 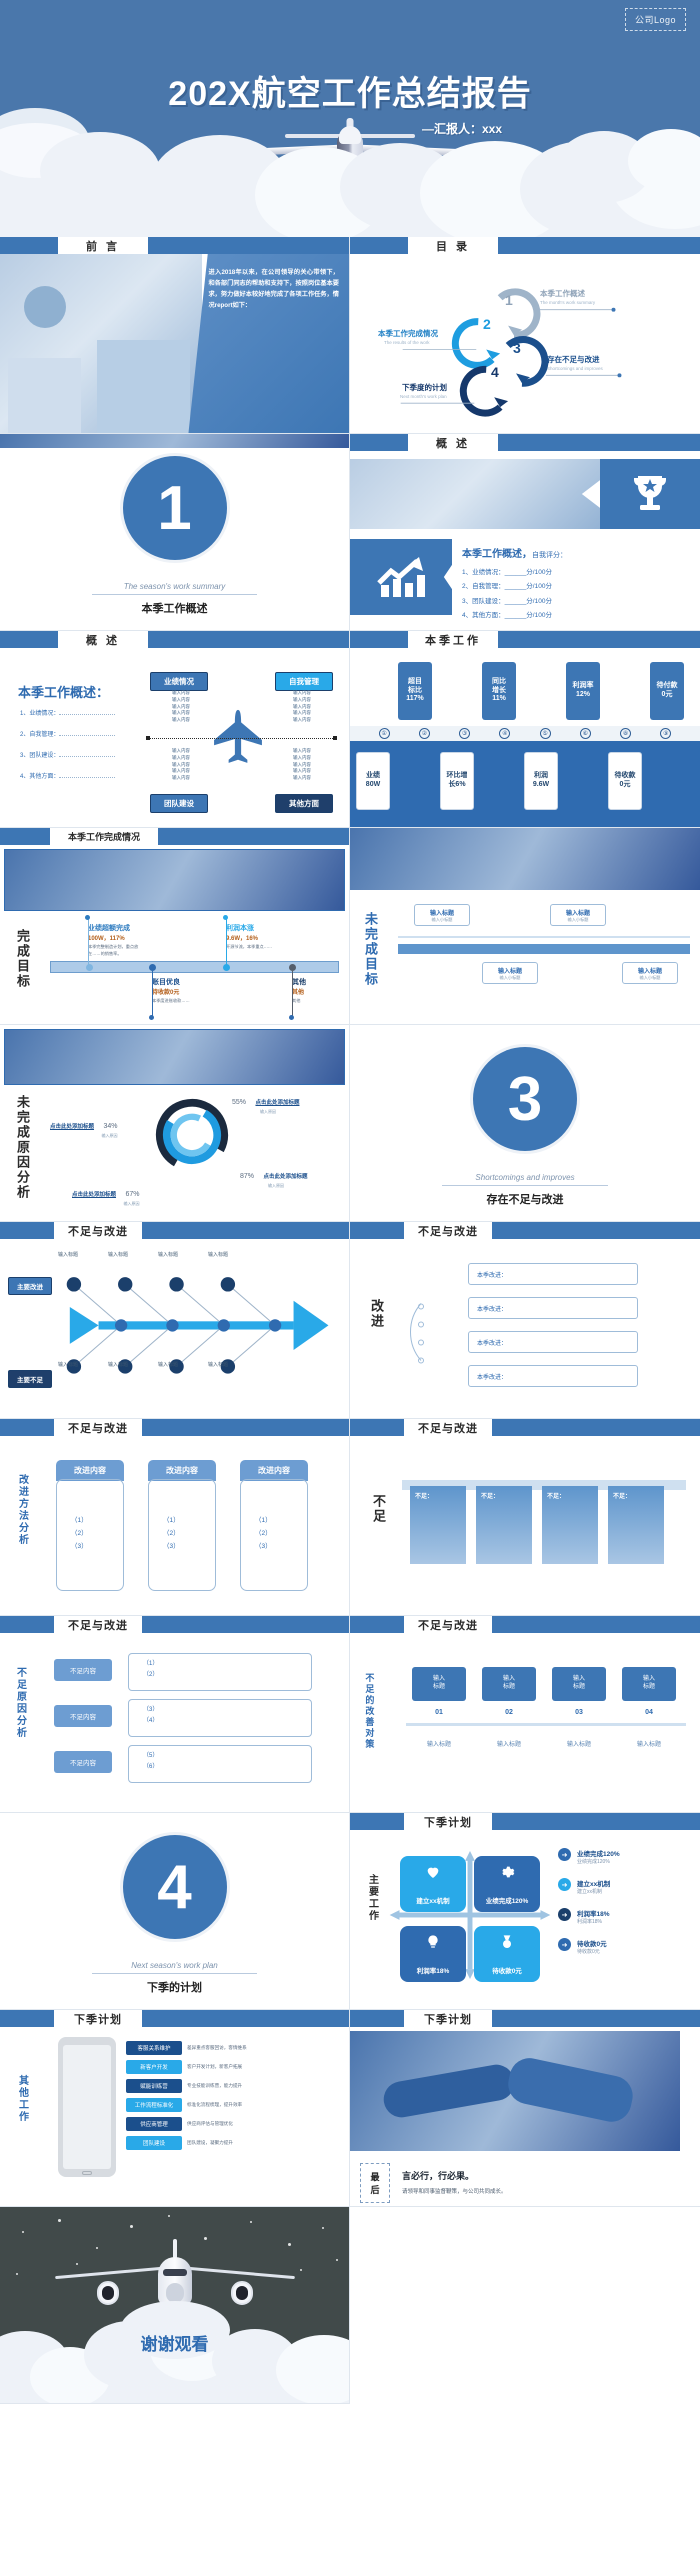 What do you see at coordinates (438, 1679) in the screenshot?
I see `step-chip-l1: 输入` at bounding box center [438, 1679].